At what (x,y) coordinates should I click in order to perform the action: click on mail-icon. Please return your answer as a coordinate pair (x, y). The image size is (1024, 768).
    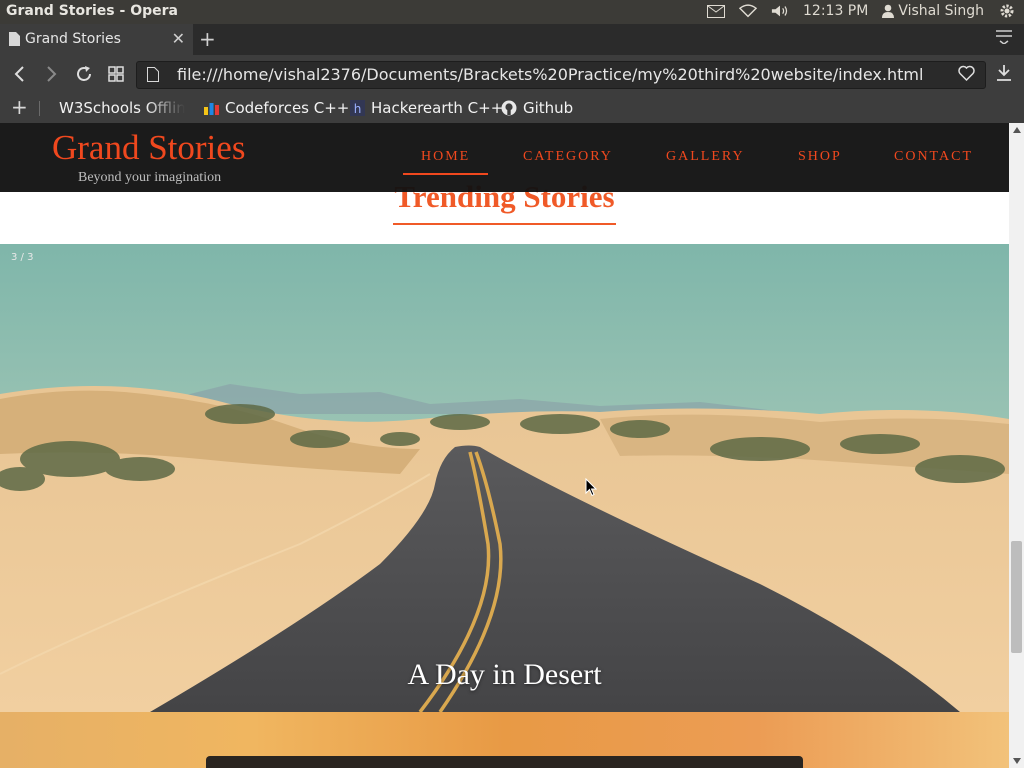
    Looking at the image, I should click on (716, 11).